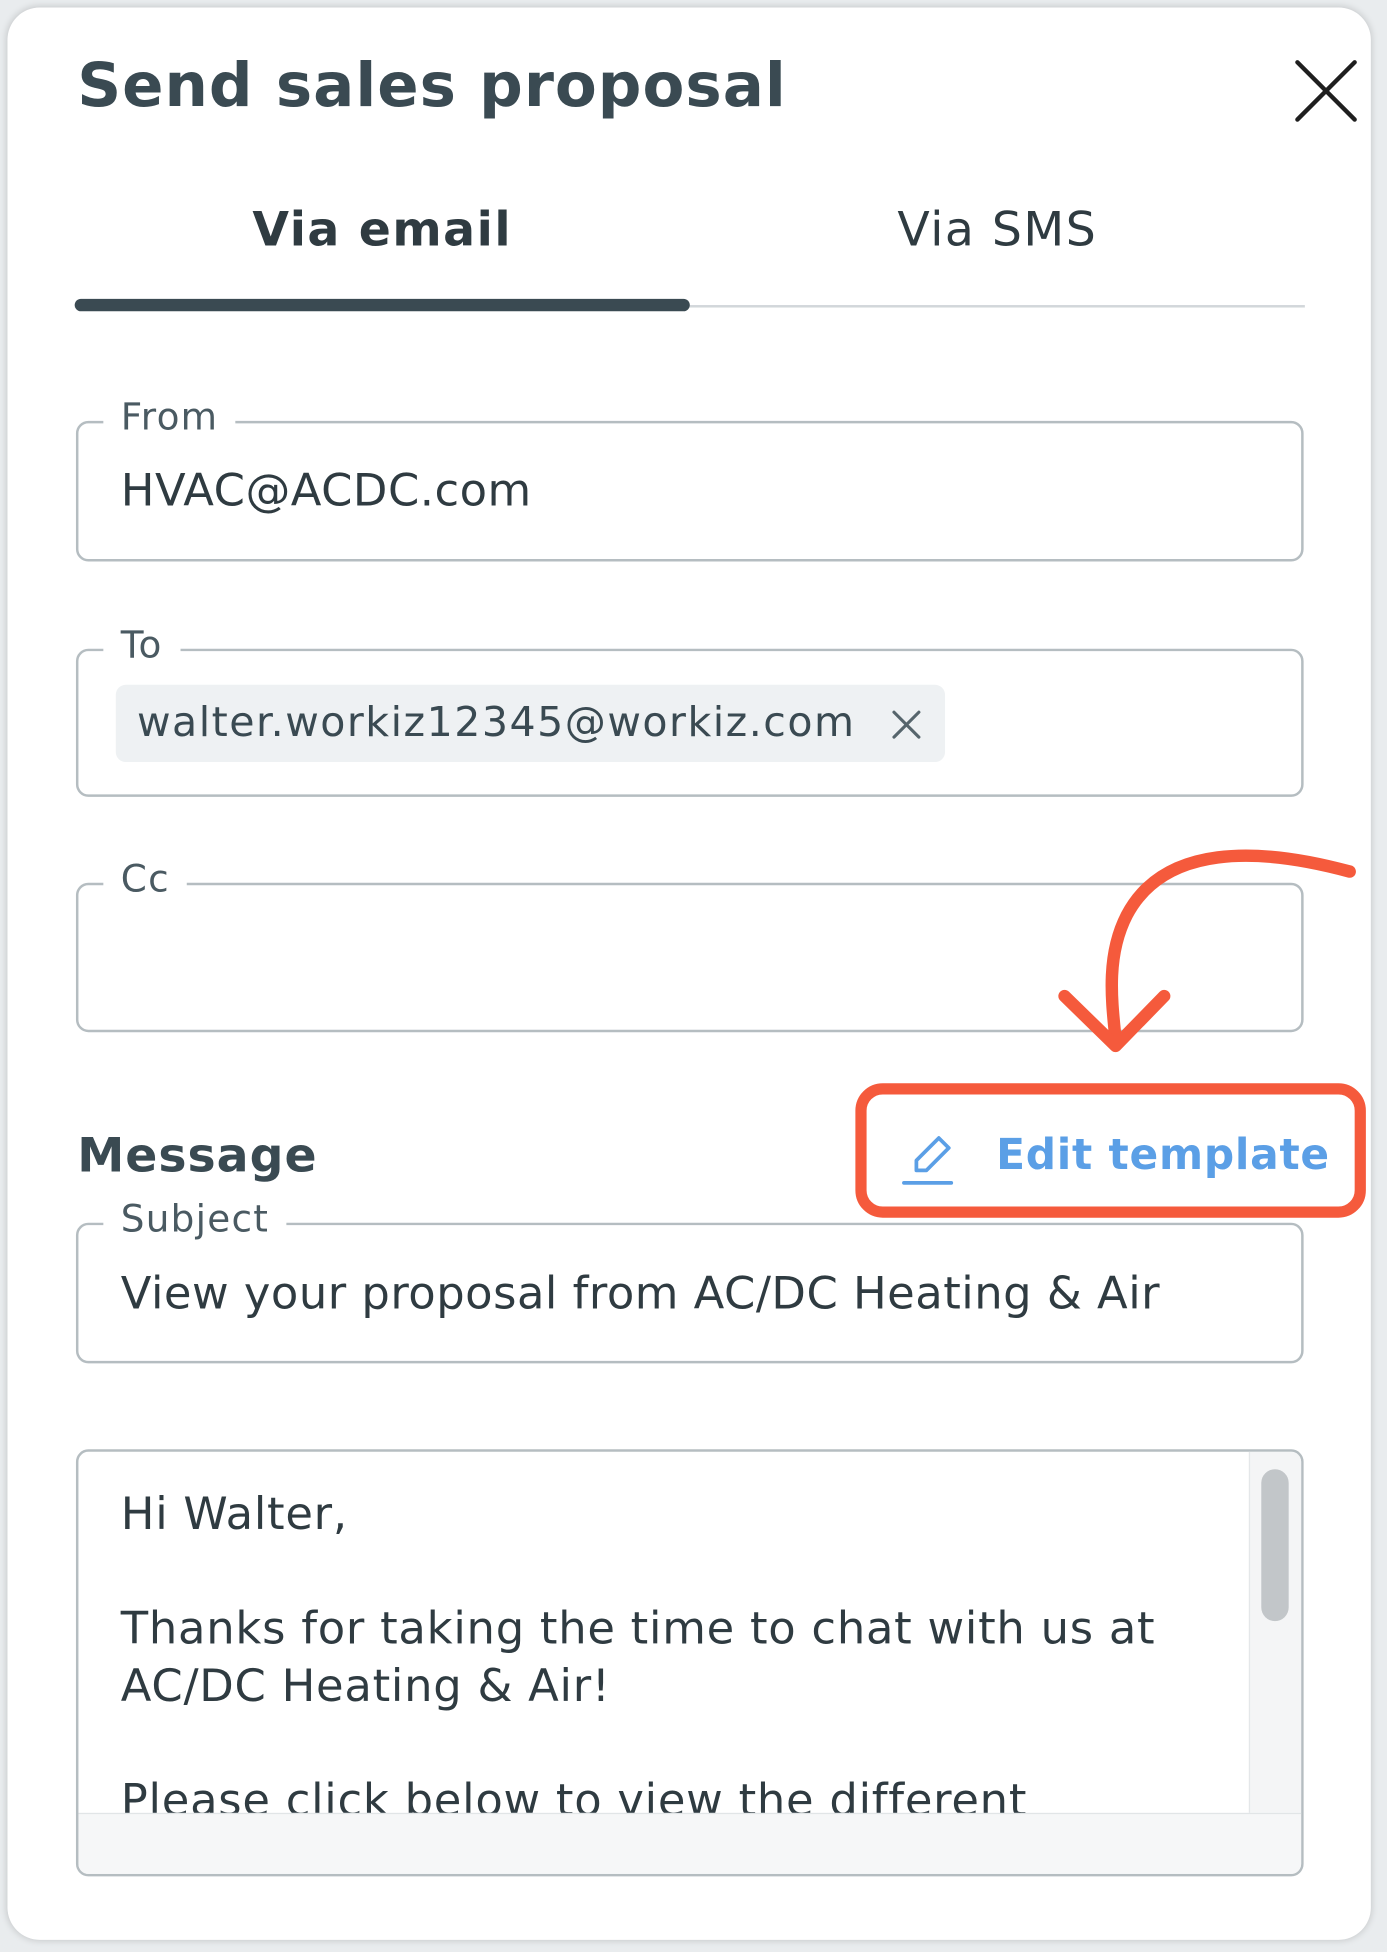 This screenshot has width=1387, height=1952. I want to click on from-value: HVAC@ACDC.com, so click(326, 491).